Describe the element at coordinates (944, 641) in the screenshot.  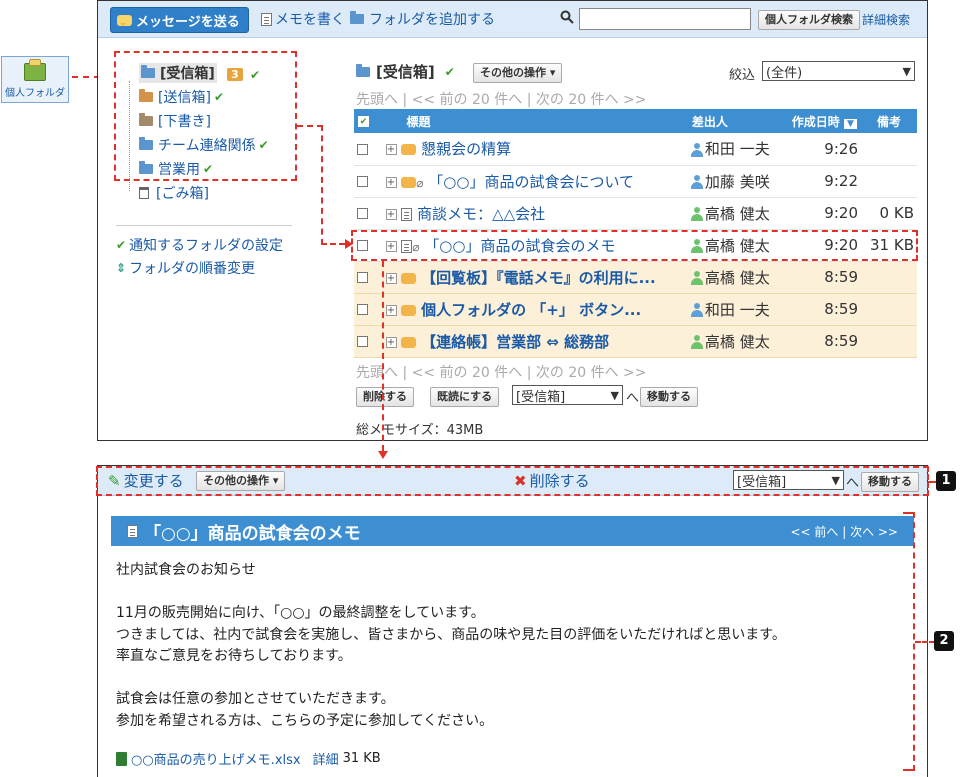
I see `callout-2-badge: 2` at that location.